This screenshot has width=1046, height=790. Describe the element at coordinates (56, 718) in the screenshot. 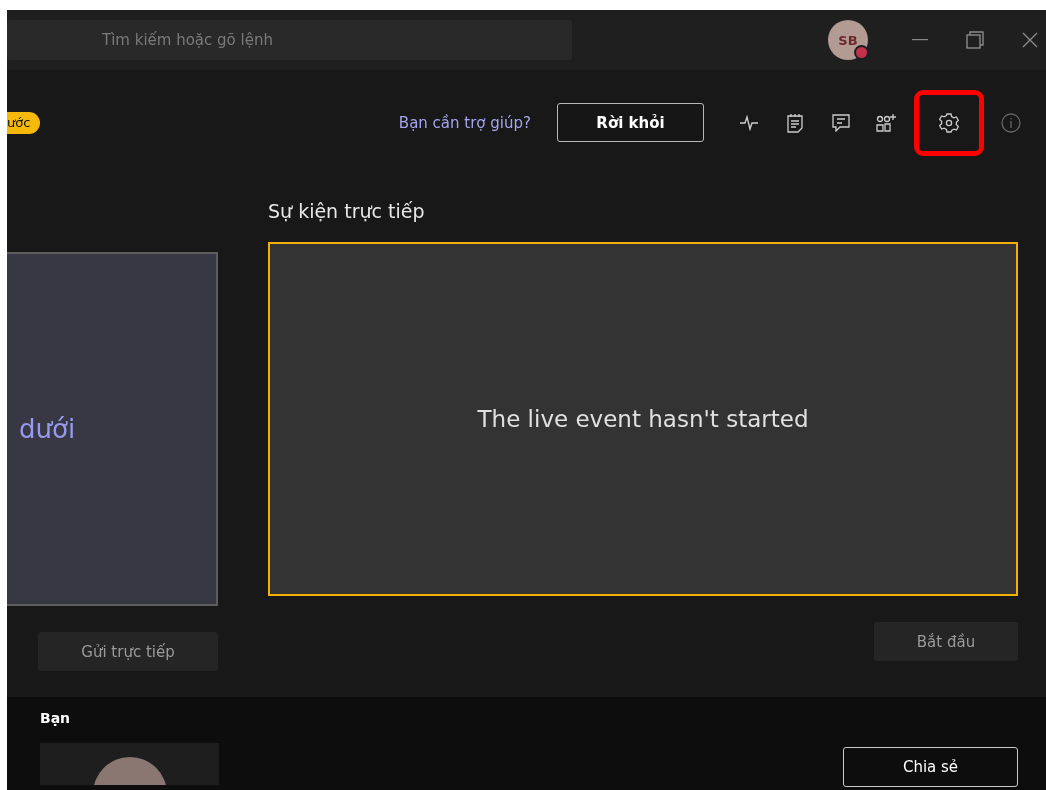

I see `section-label: Bạn` at that location.